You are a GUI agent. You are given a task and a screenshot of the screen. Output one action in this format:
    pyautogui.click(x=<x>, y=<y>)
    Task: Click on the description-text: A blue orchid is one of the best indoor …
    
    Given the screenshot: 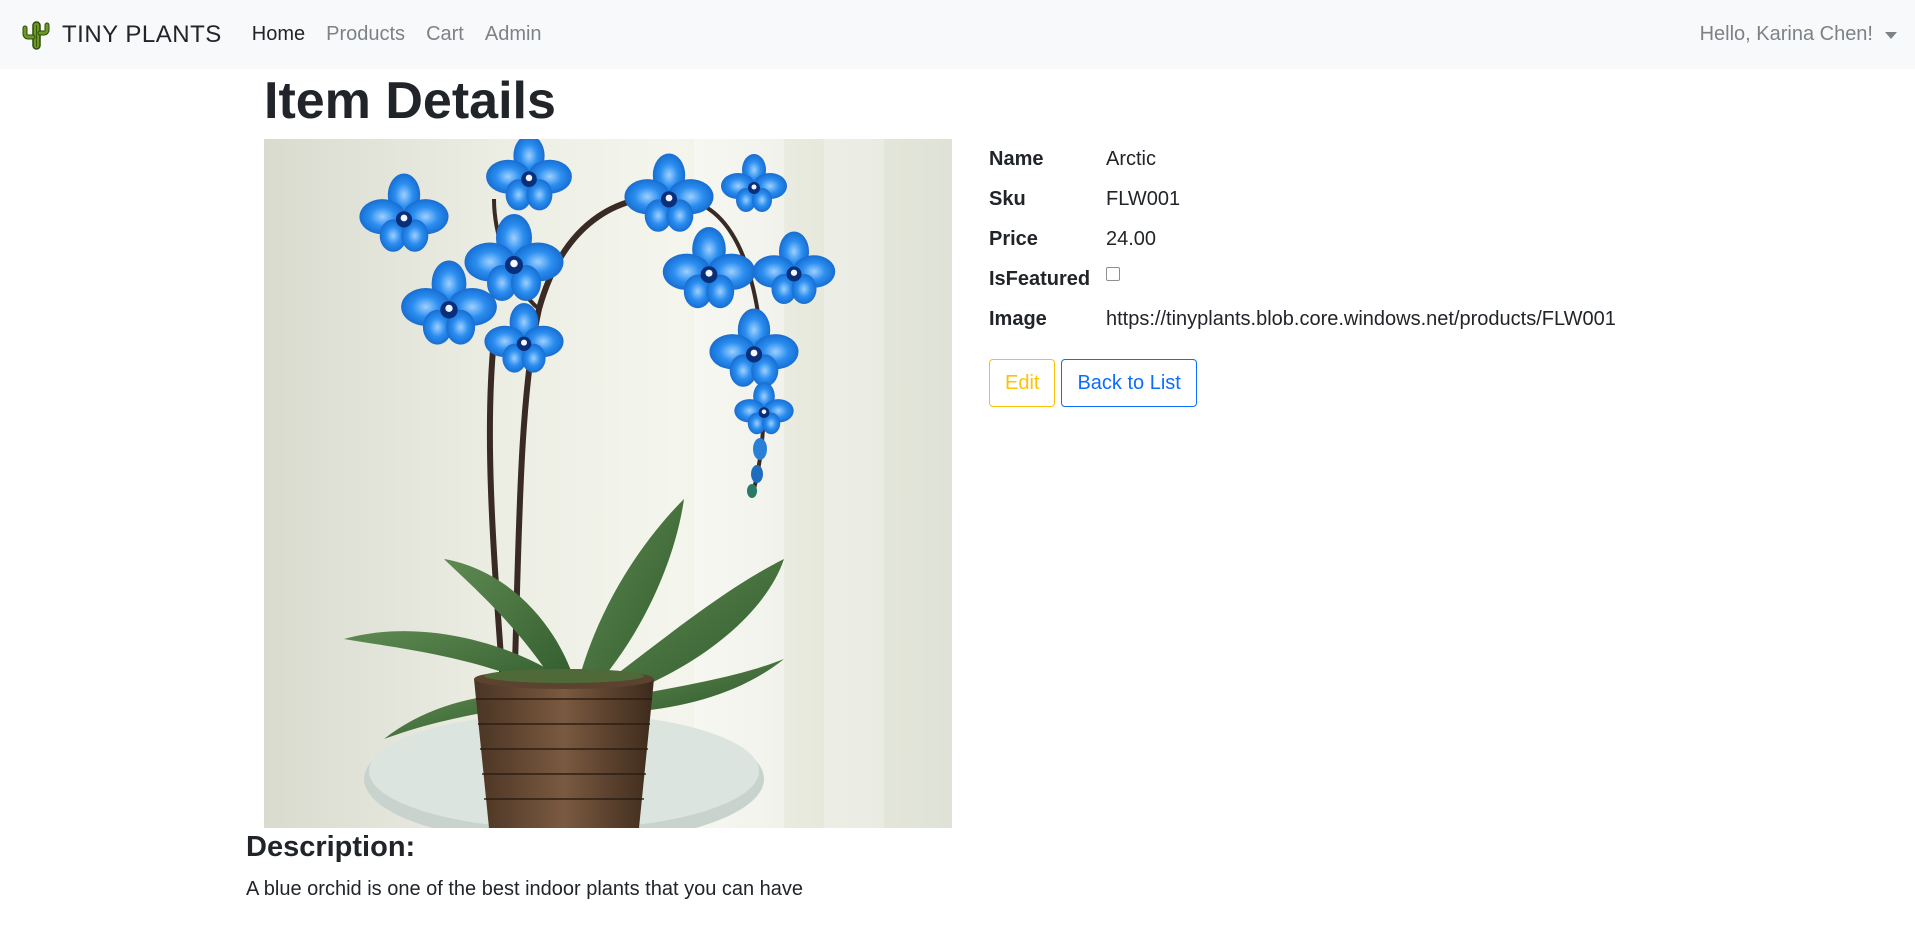 What is the action you would take?
    pyautogui.click(x=525, y=889)
    